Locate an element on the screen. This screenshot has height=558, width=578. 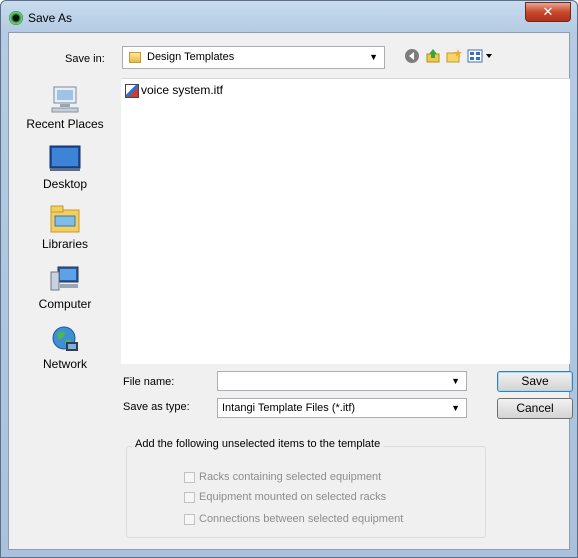
close-icon: ✕ is located at coordinates (548, 11).